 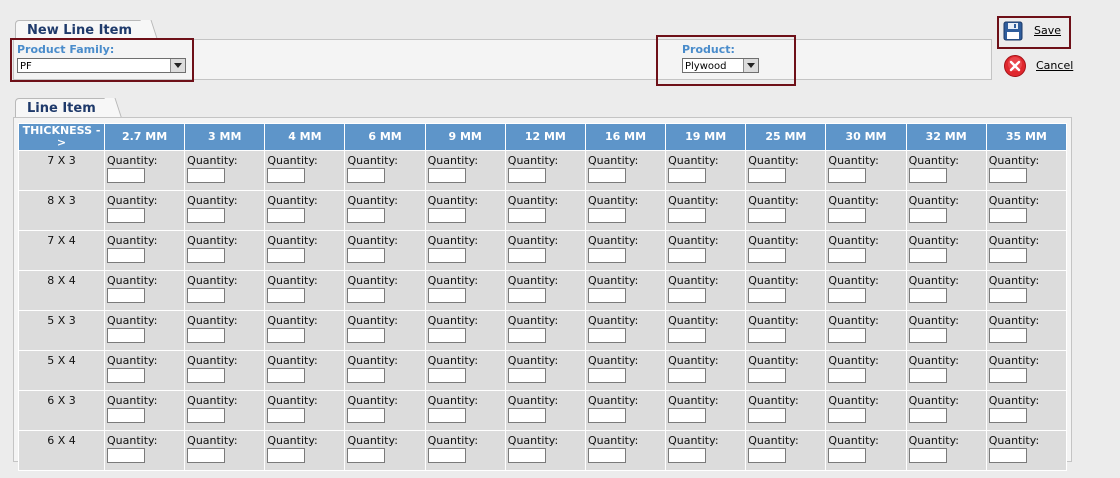 What do you see at coordinates (720, 65) in the screenshot?
I see `product-select: Plywood` at bounding box center [720, 65].